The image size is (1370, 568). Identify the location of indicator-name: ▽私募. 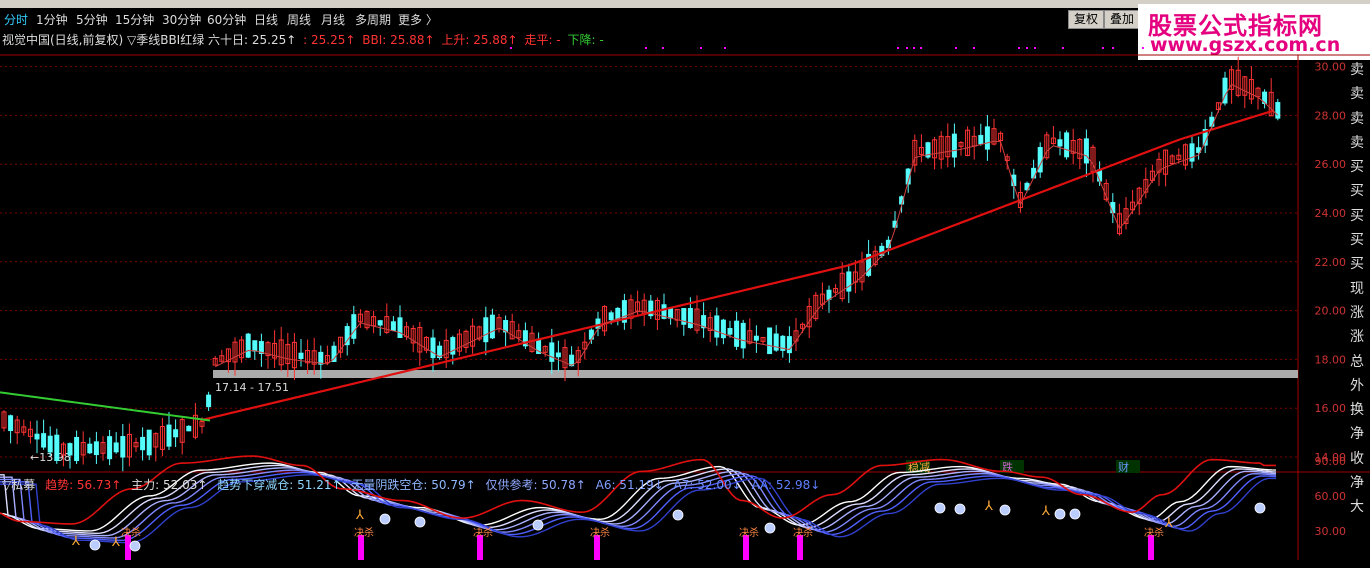
(18, 485).